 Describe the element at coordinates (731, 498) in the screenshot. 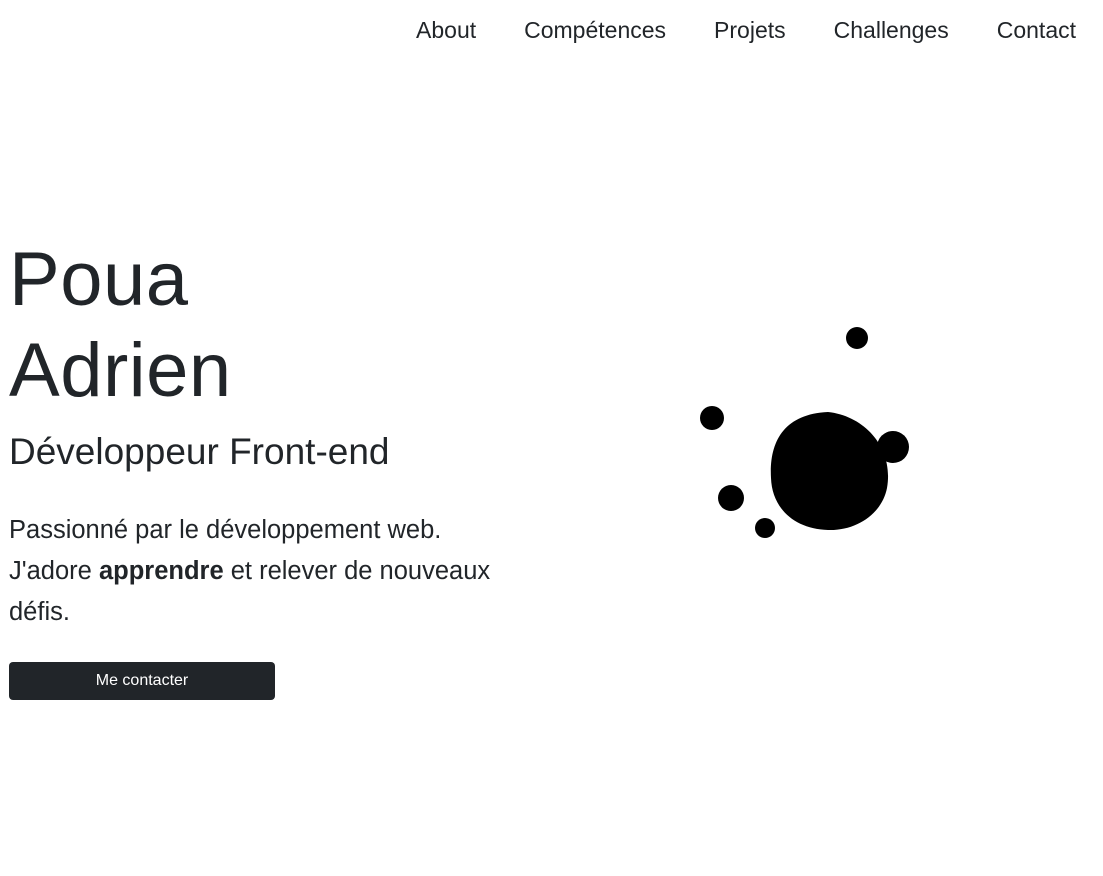

I see `blob-dot-lower-left-icon` at that location.